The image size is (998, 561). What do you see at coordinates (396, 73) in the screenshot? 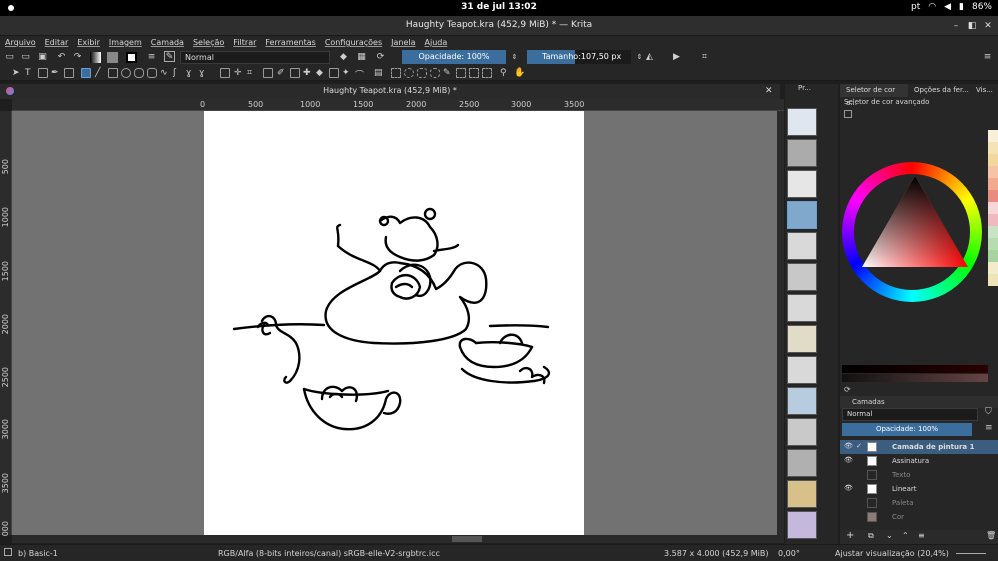
I see `rect-select-tool-icon` at bounding box center [396, 73].